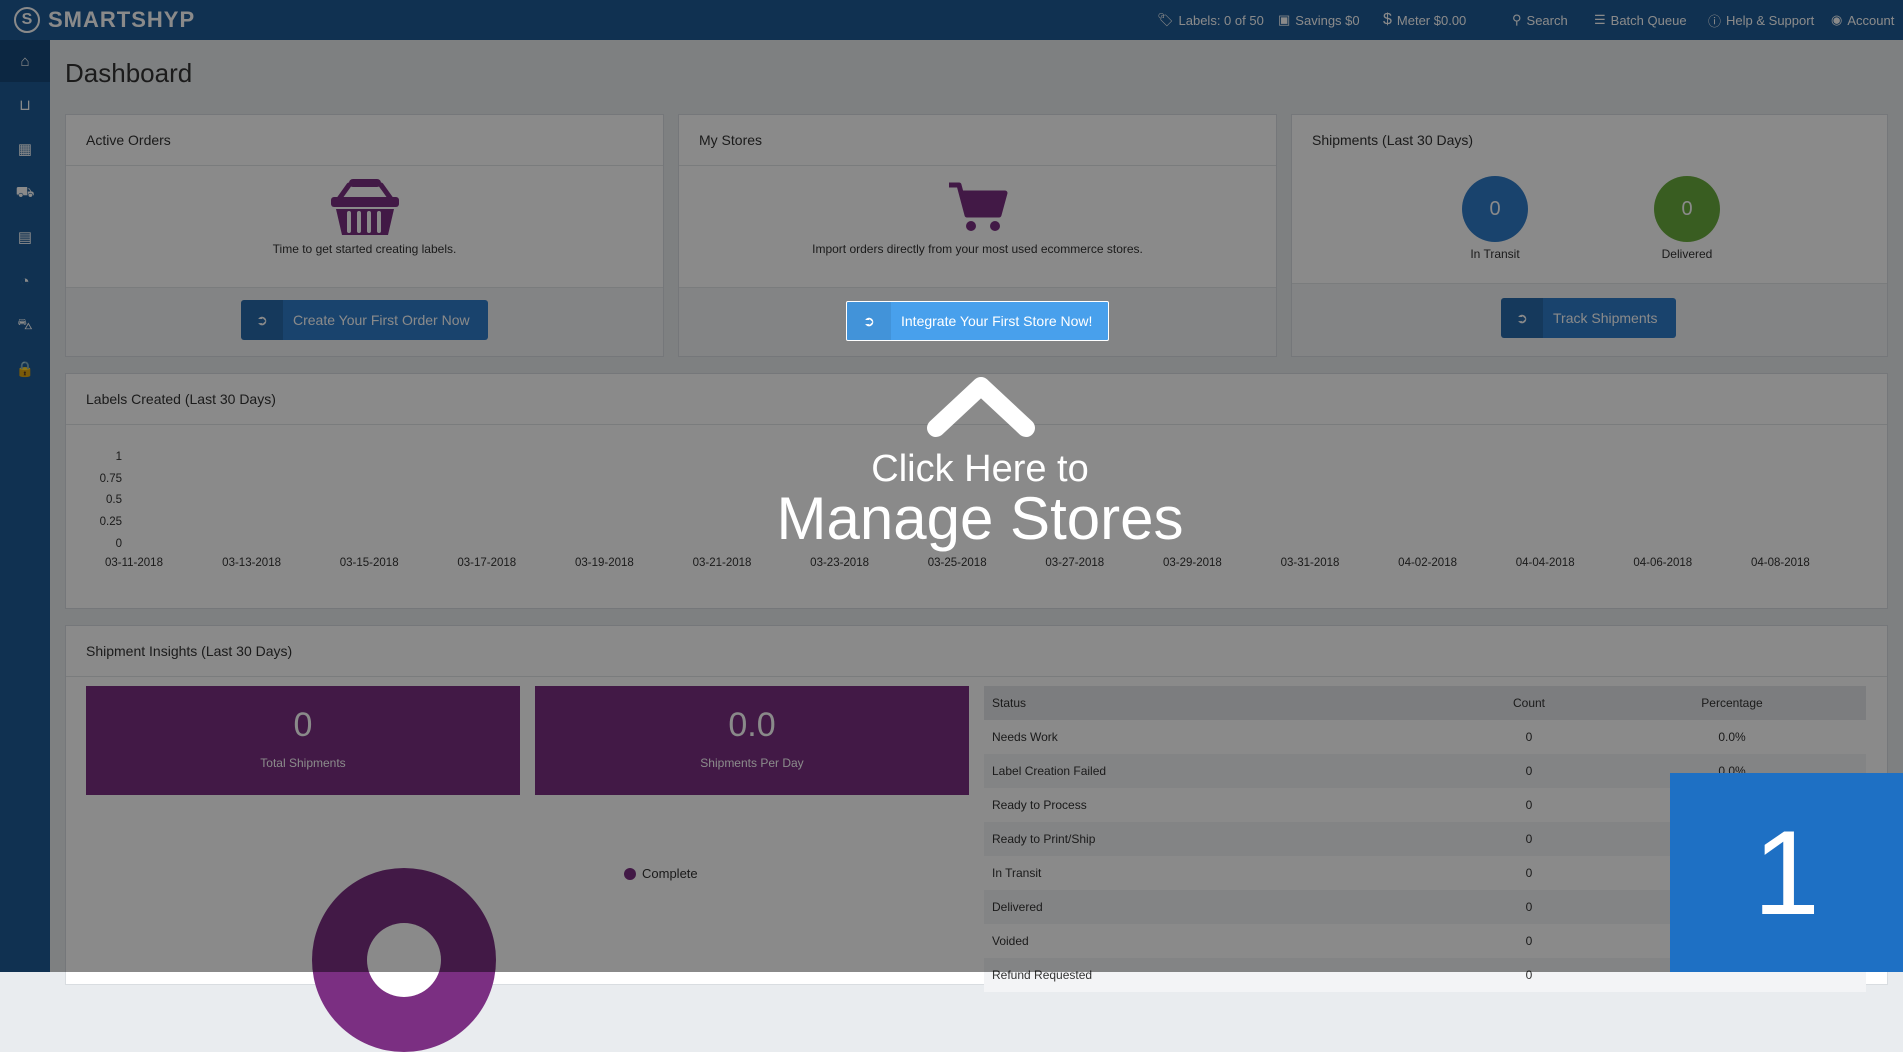  What do you see at coordinates (1495, 209) in the screenshot?
I see `in-transit-count: 0` at bounding box center [1495, 209].